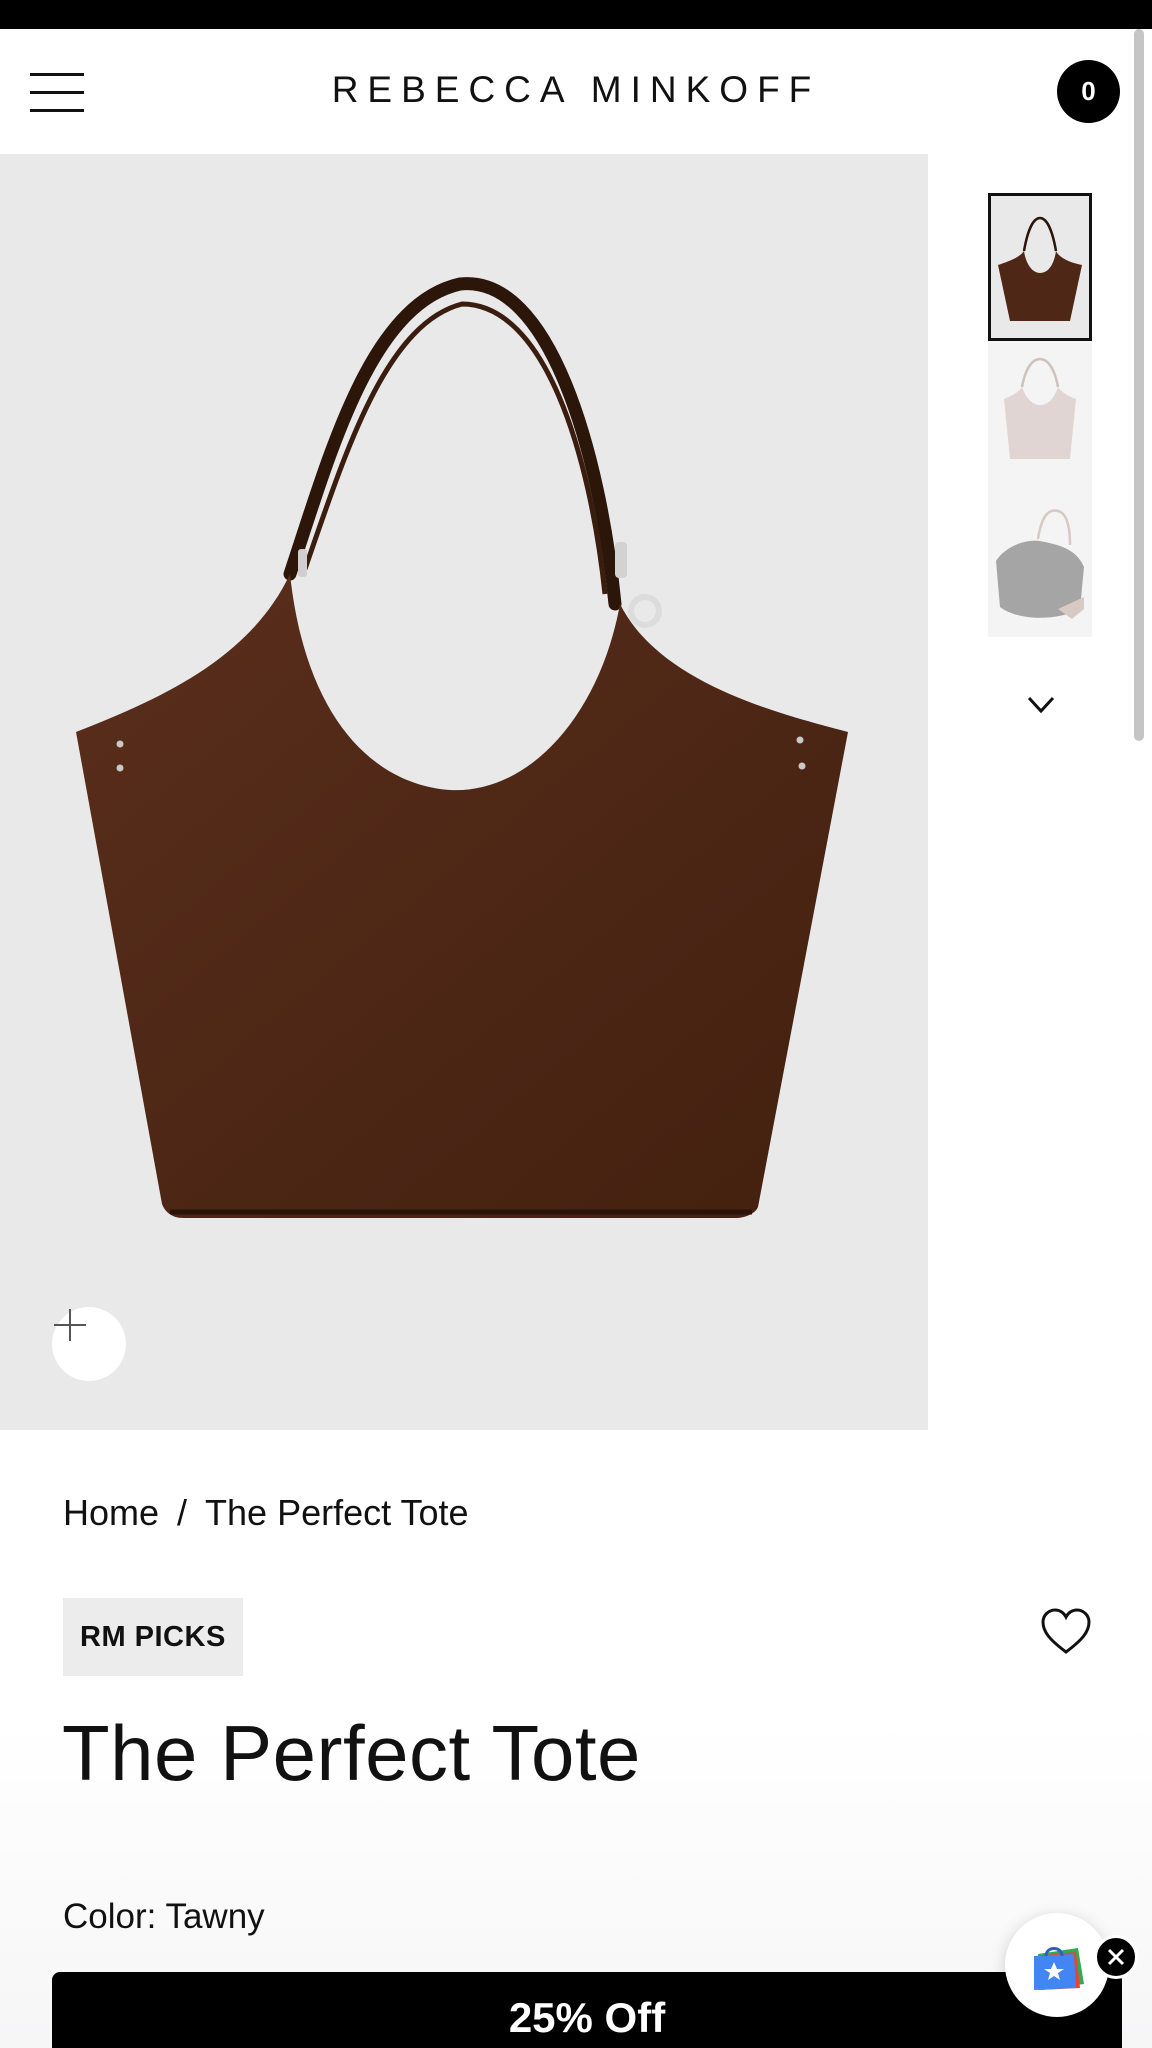  What do you see at coordinates (153, 1637) in the screenshot?
I see `product-badge: RM PICKS` at bounding box center [153, 1637].